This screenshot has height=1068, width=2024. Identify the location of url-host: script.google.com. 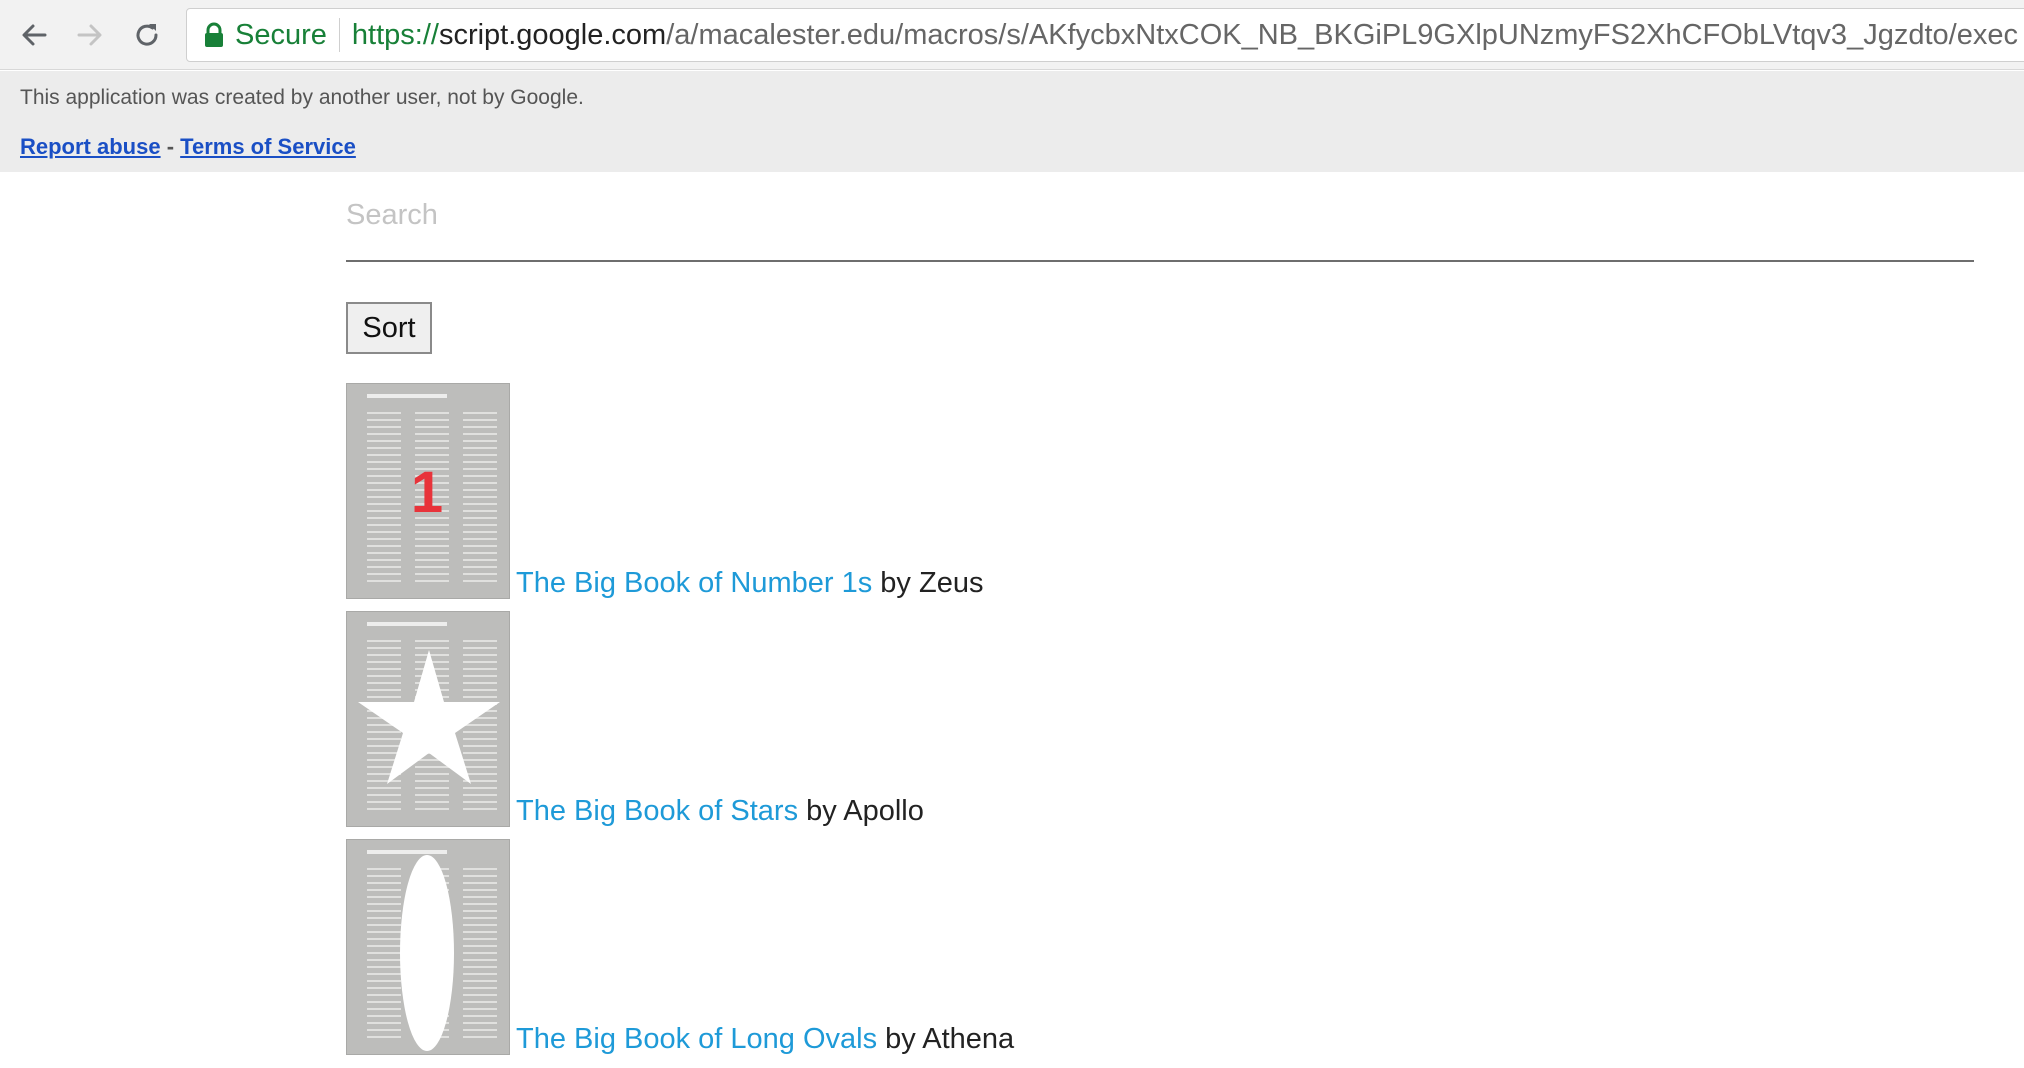
(552, 34).